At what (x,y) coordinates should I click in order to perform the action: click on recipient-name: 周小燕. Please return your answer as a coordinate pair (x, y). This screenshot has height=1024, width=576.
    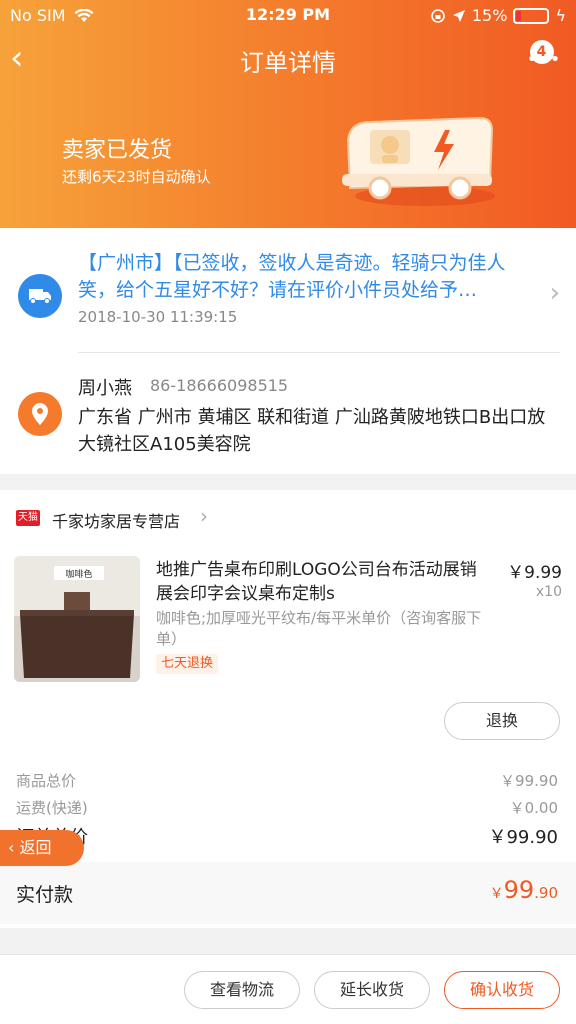
    Looking at the image, I should click on (105, 388).